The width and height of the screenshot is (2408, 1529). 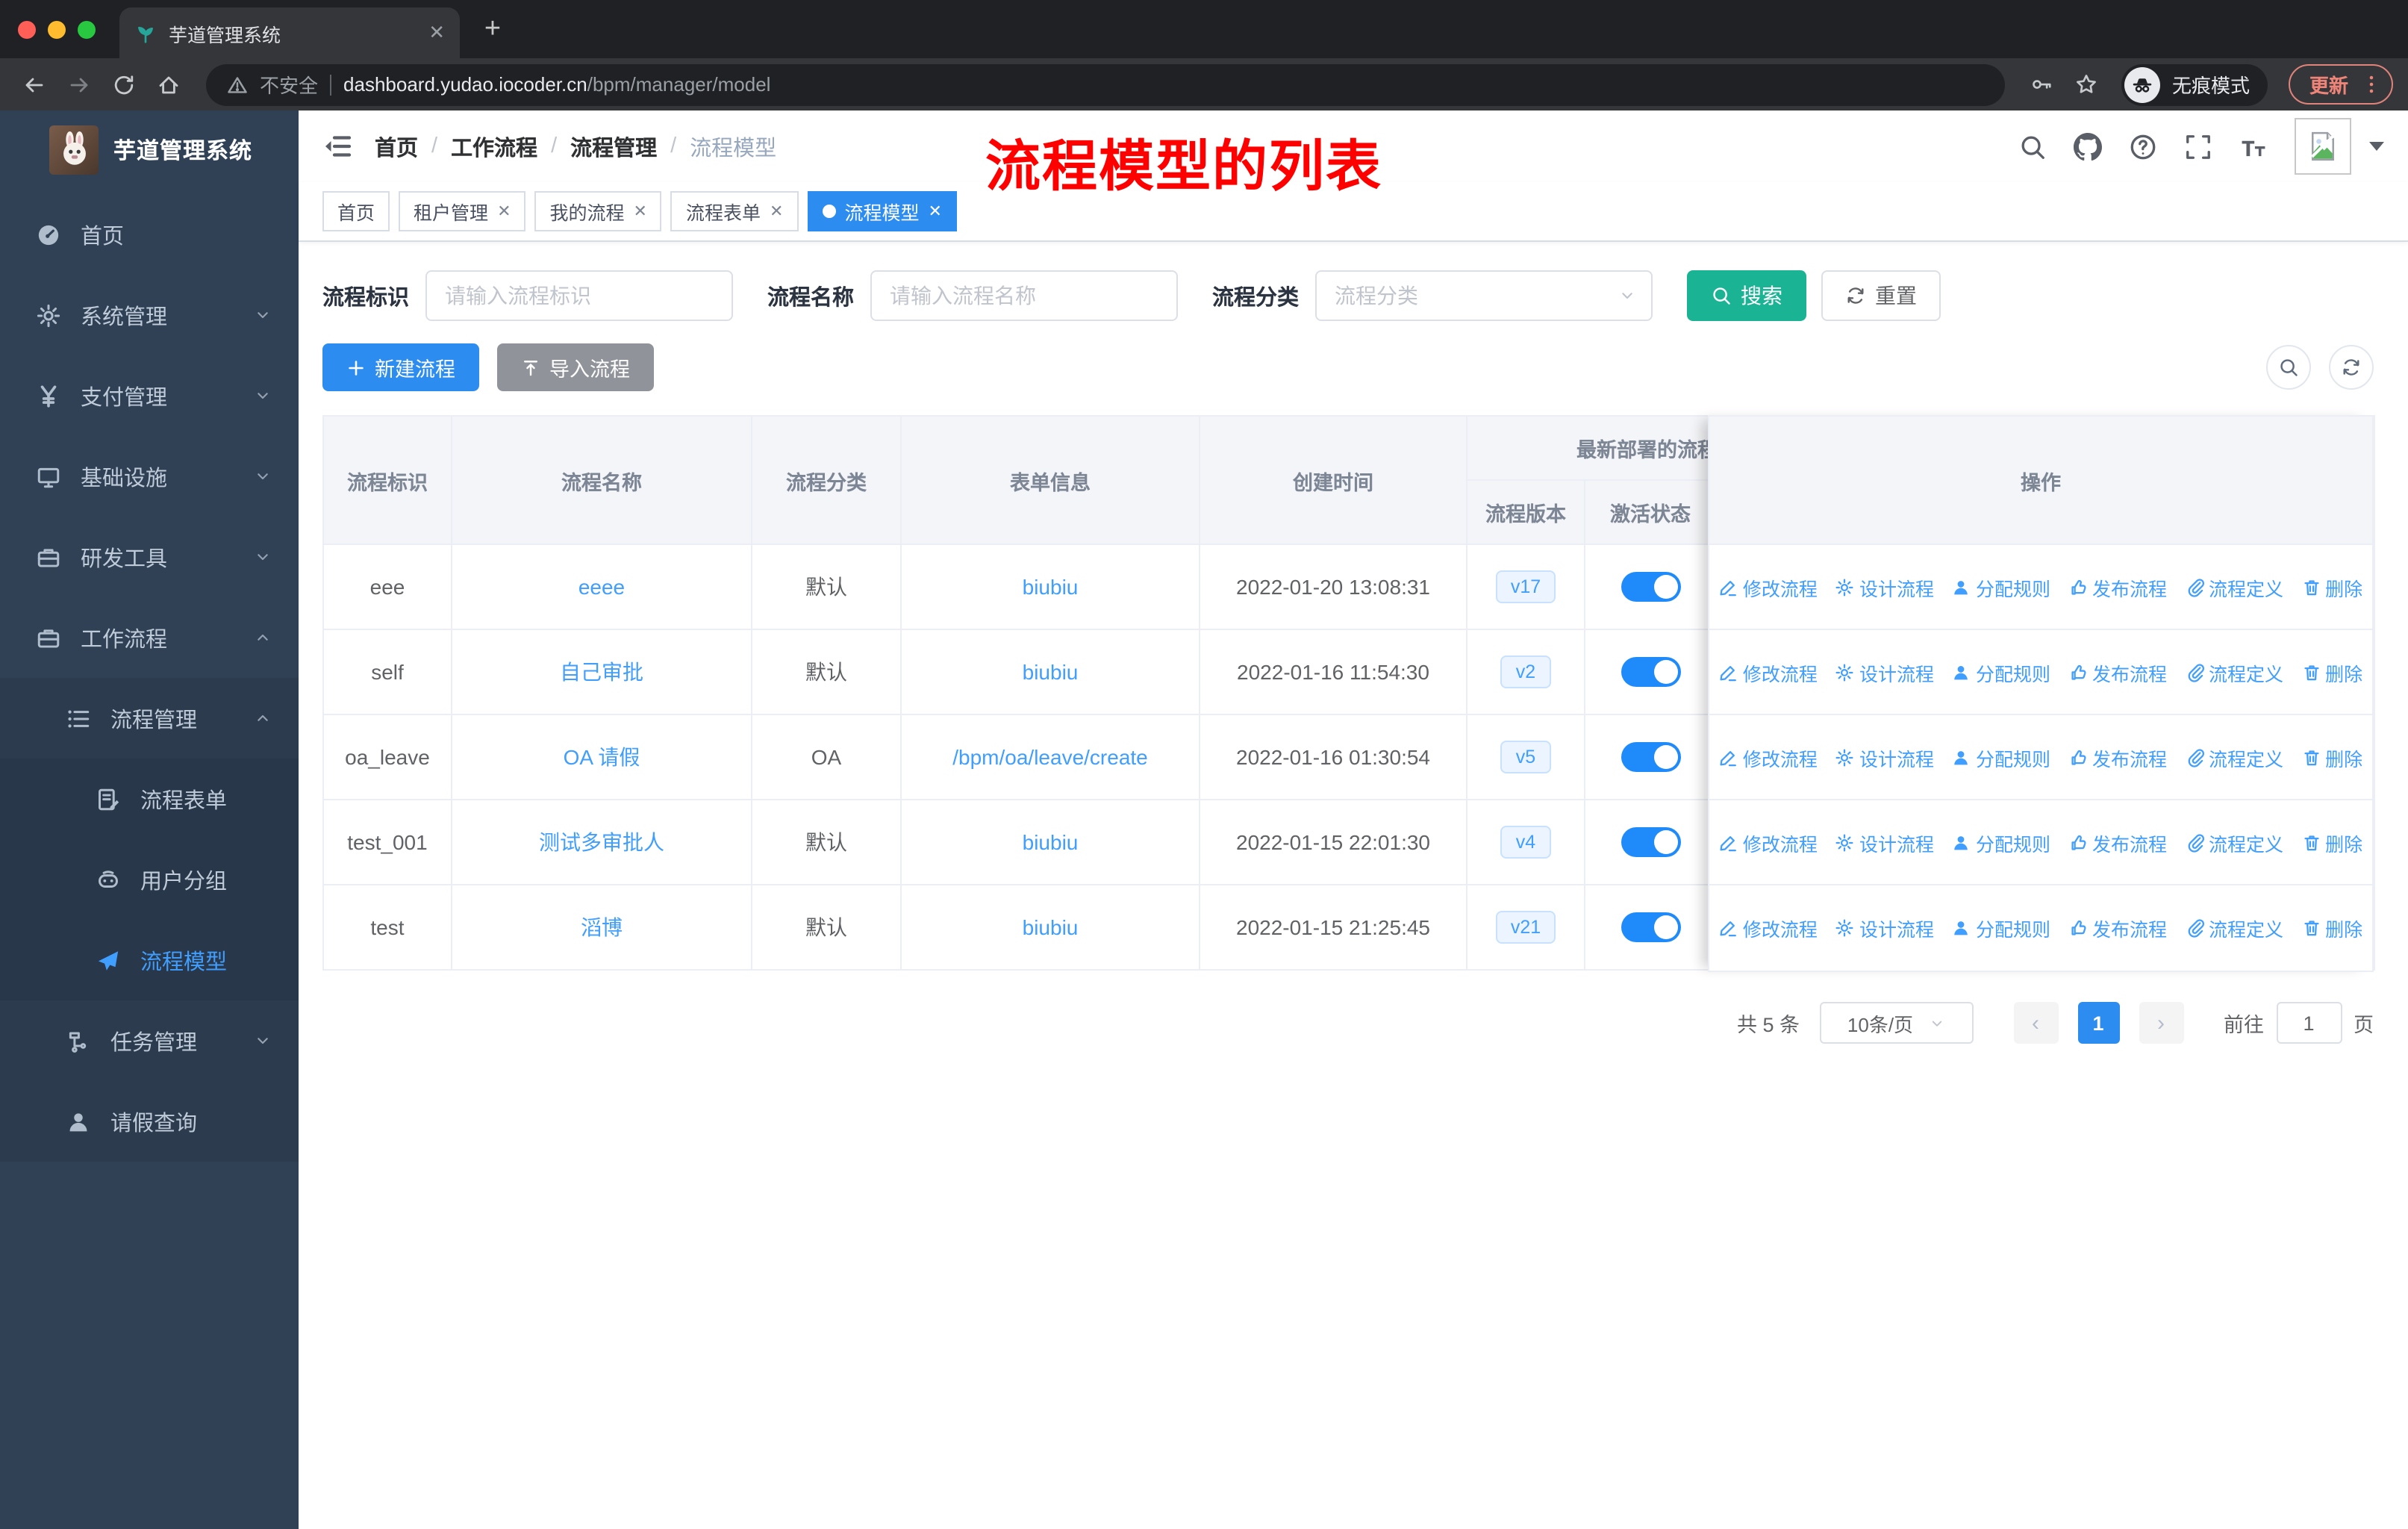 What do you see at coordinates (1024, 295) in the screenshot?
I see `process-name-input` at bounding box center [1024, 295].